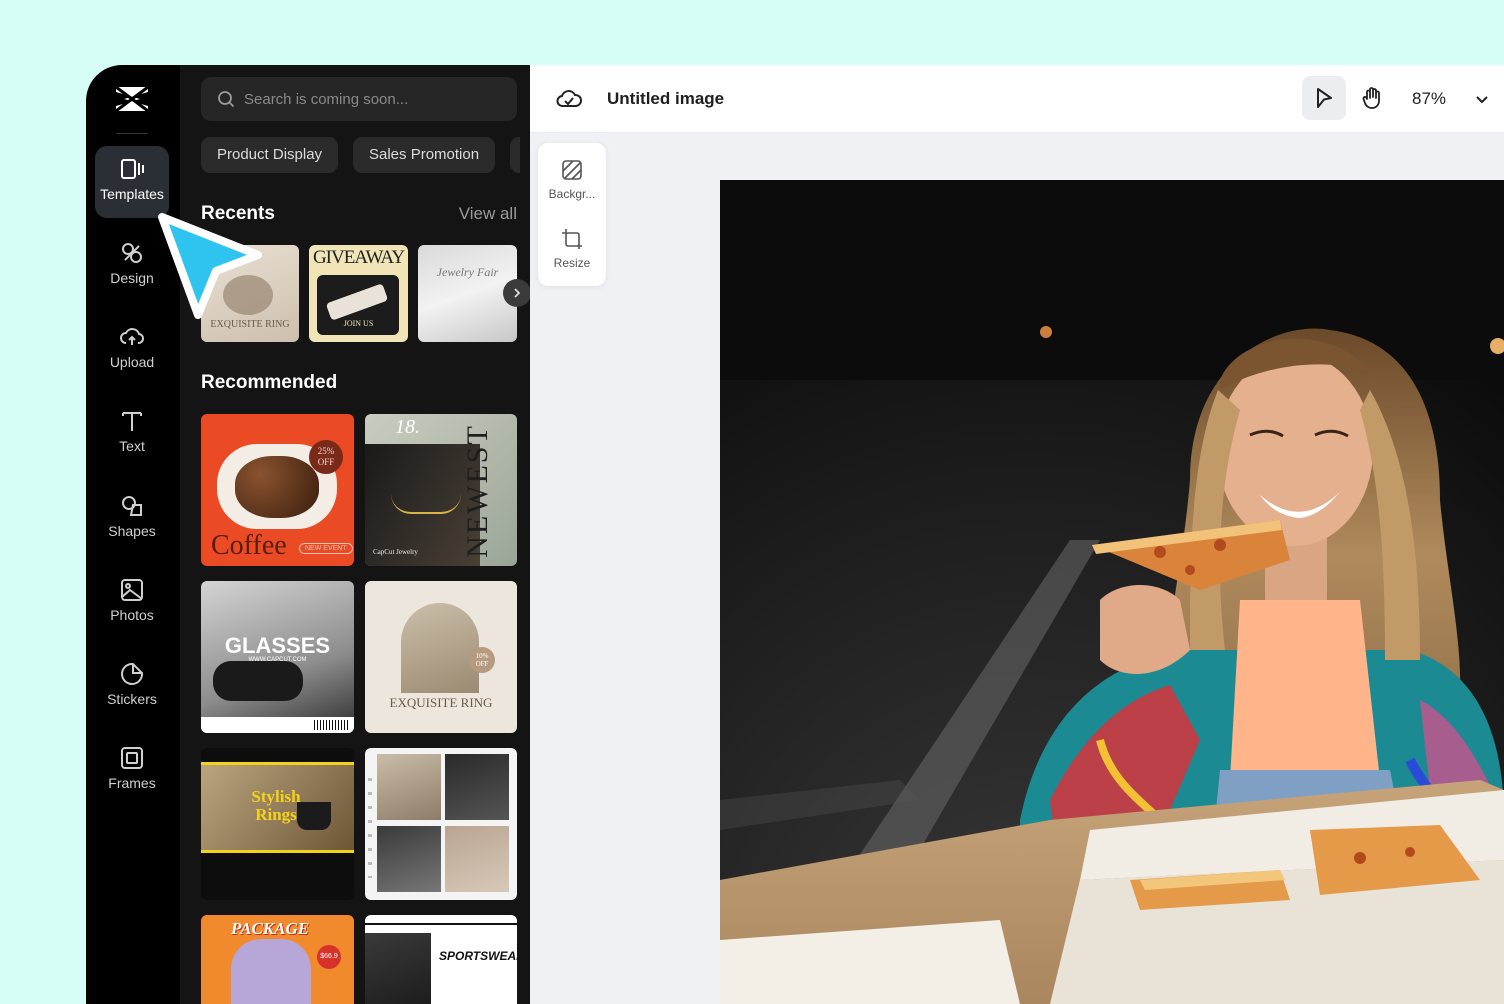 Image resolution: width=1504 pixels, height=1004 pixels. What do you see at coordinates (132, 519) in the screenshot?
I see `sidebar-item-shapes: Shapes` at bounding box center [132, 519].